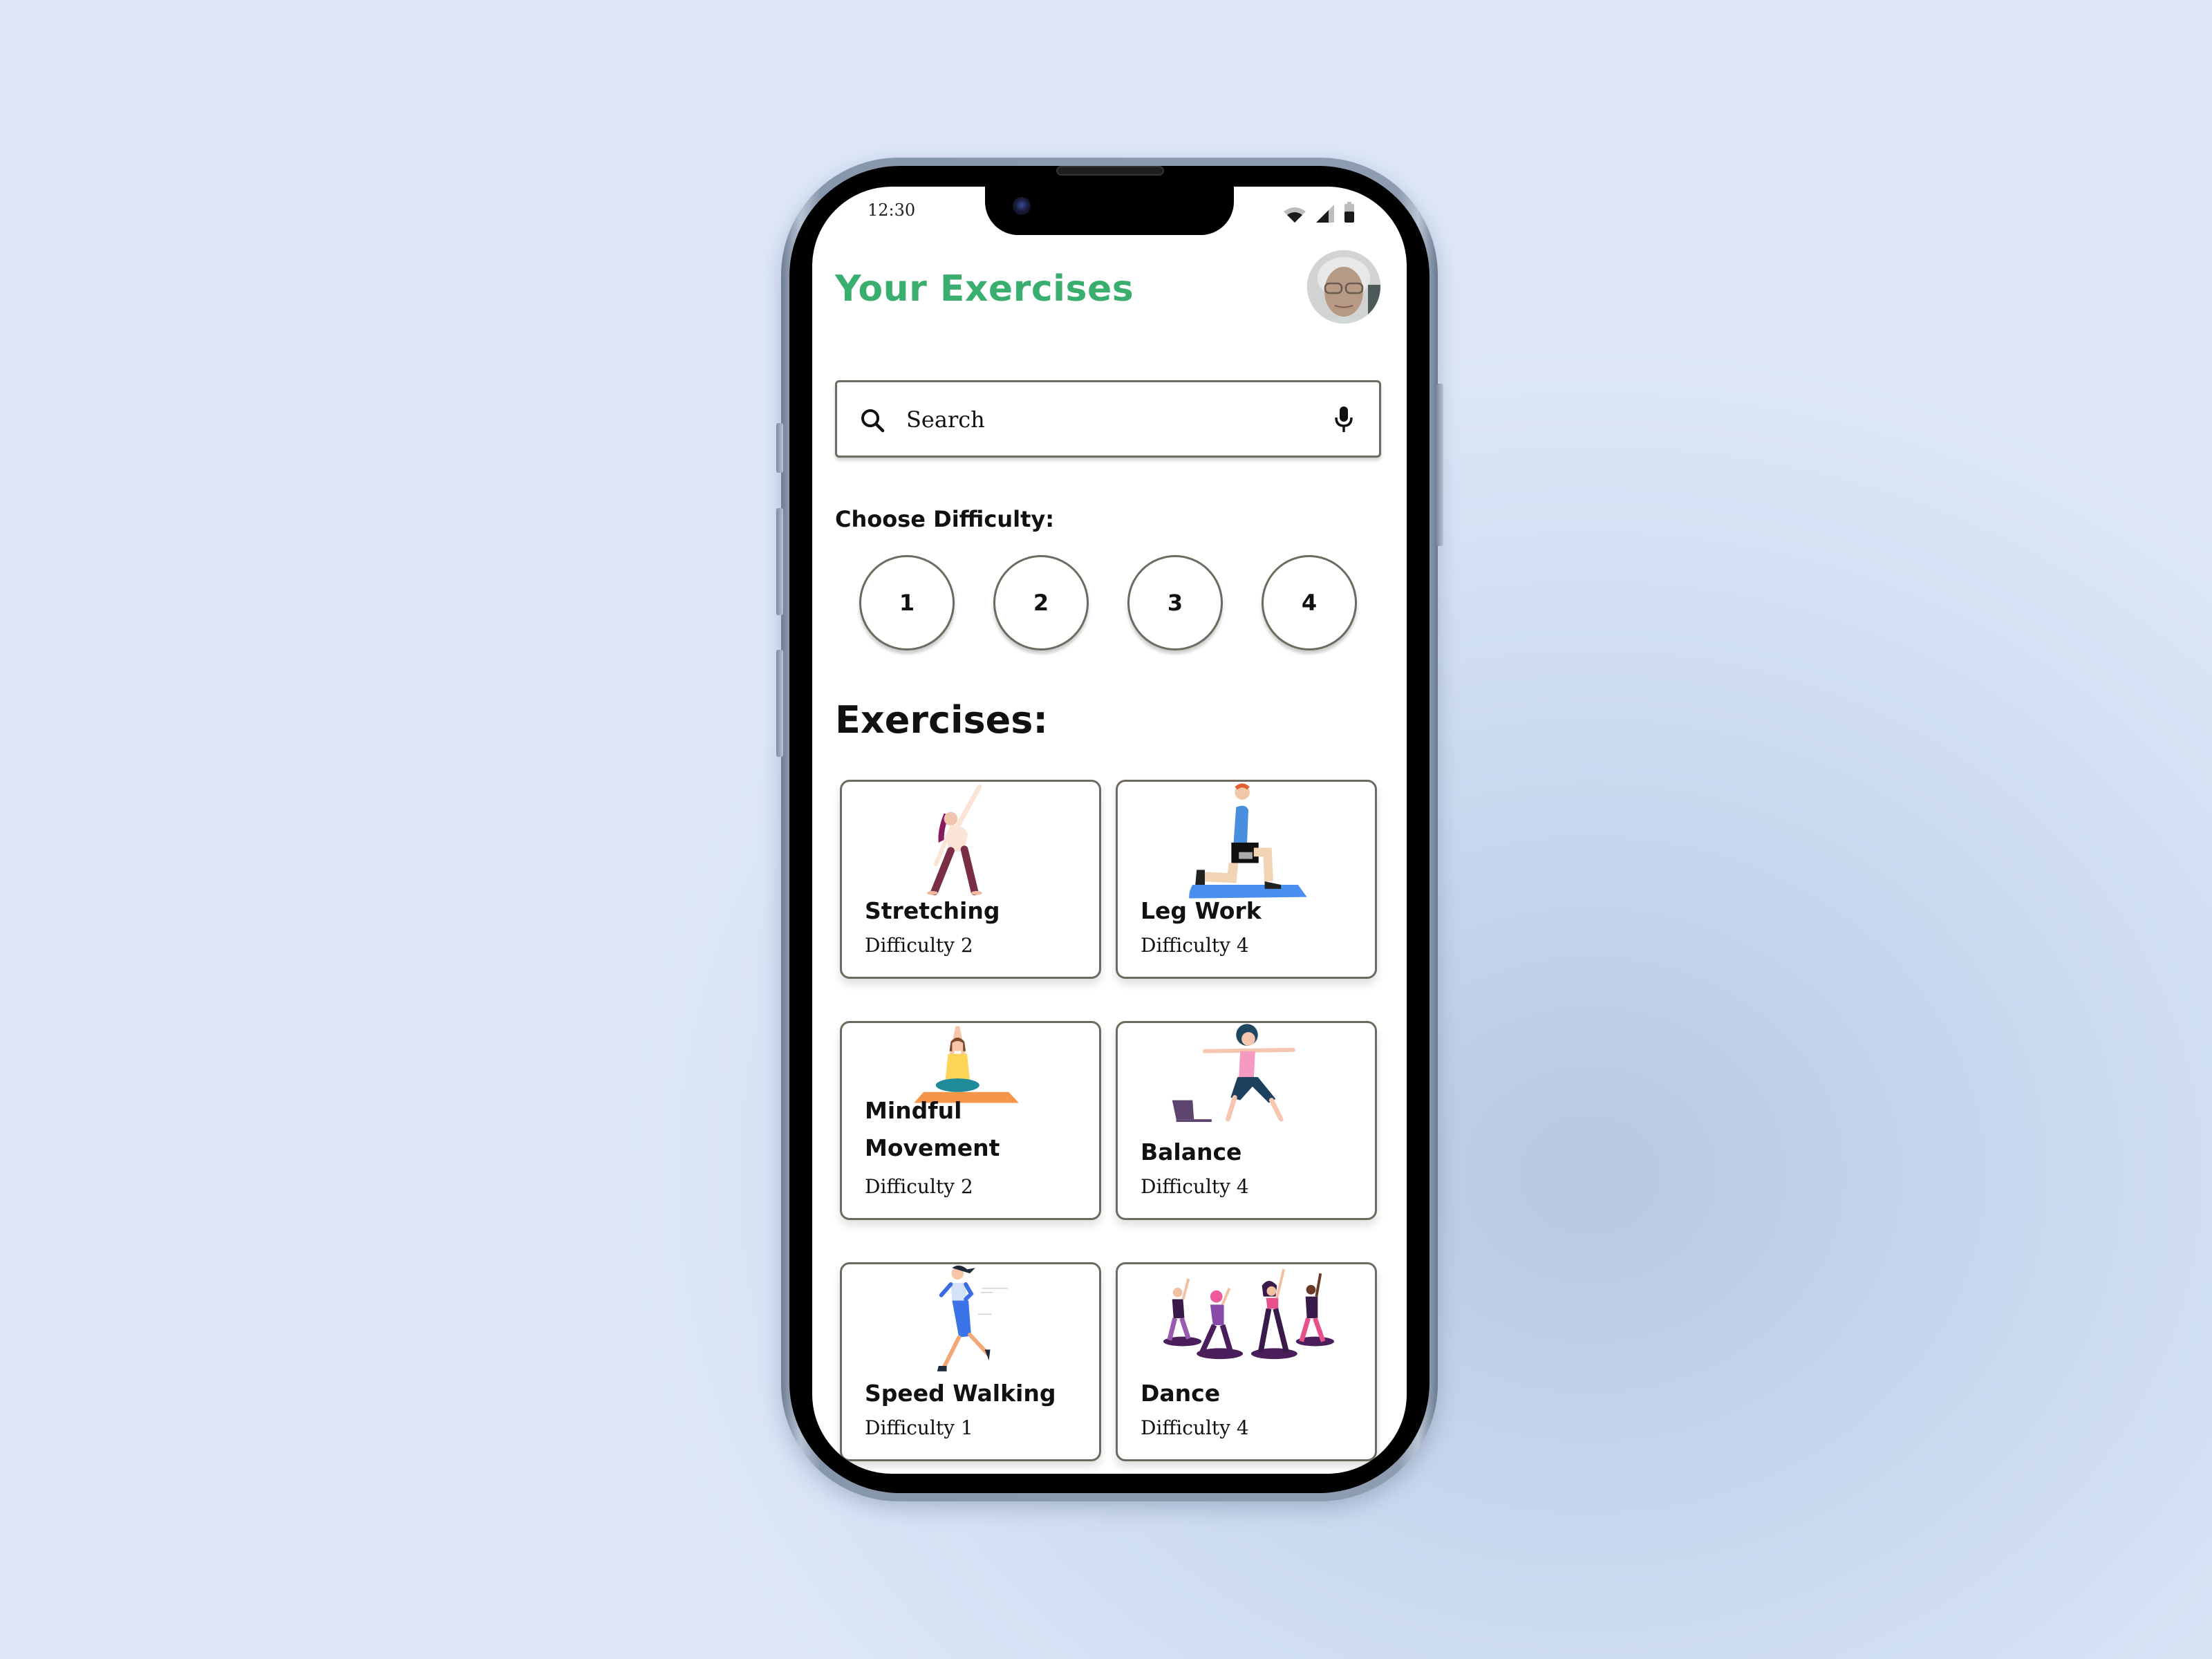  I want to click on choose-difficulty-label: Choose Difficulty:, so click(945, 519).